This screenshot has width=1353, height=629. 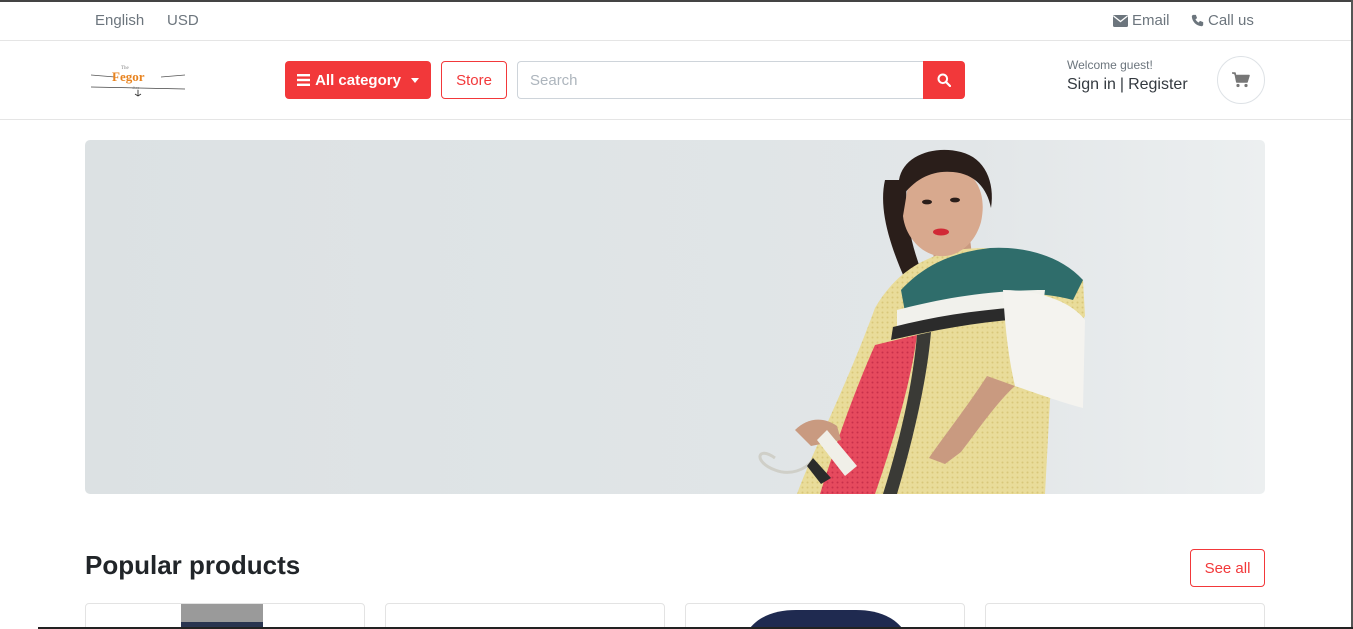 I want to click on search-icon, so click(x=944, y=80).